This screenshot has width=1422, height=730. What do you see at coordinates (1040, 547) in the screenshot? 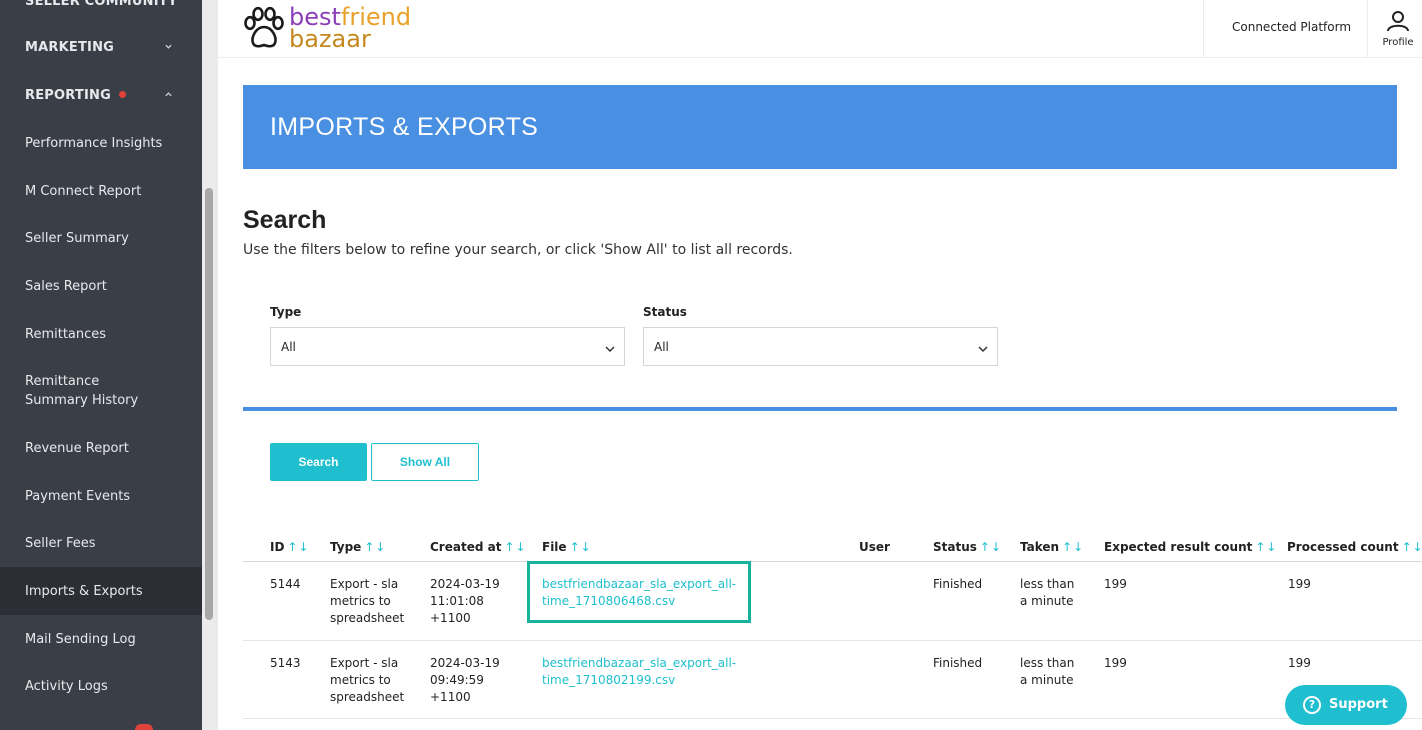
I see `column-header-label: Taken` at bounding box center [1040, 547].